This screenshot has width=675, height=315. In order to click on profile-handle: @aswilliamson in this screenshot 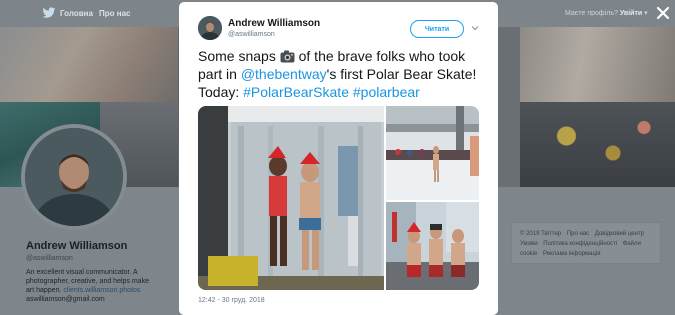, I will do `click(49, 258)`.